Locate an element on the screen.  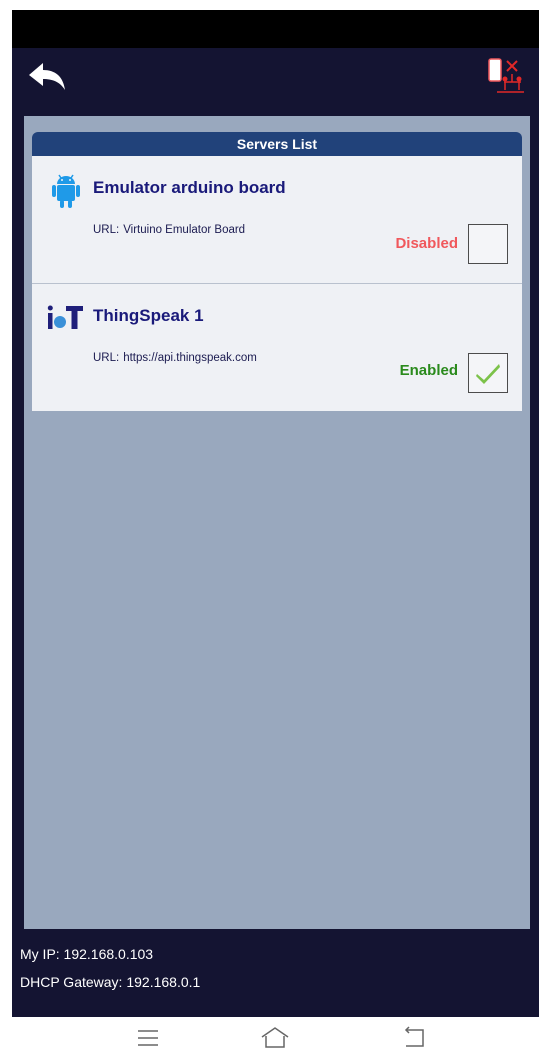
server-name: ThingSpeak 1 is located at coordinates (148, 315).